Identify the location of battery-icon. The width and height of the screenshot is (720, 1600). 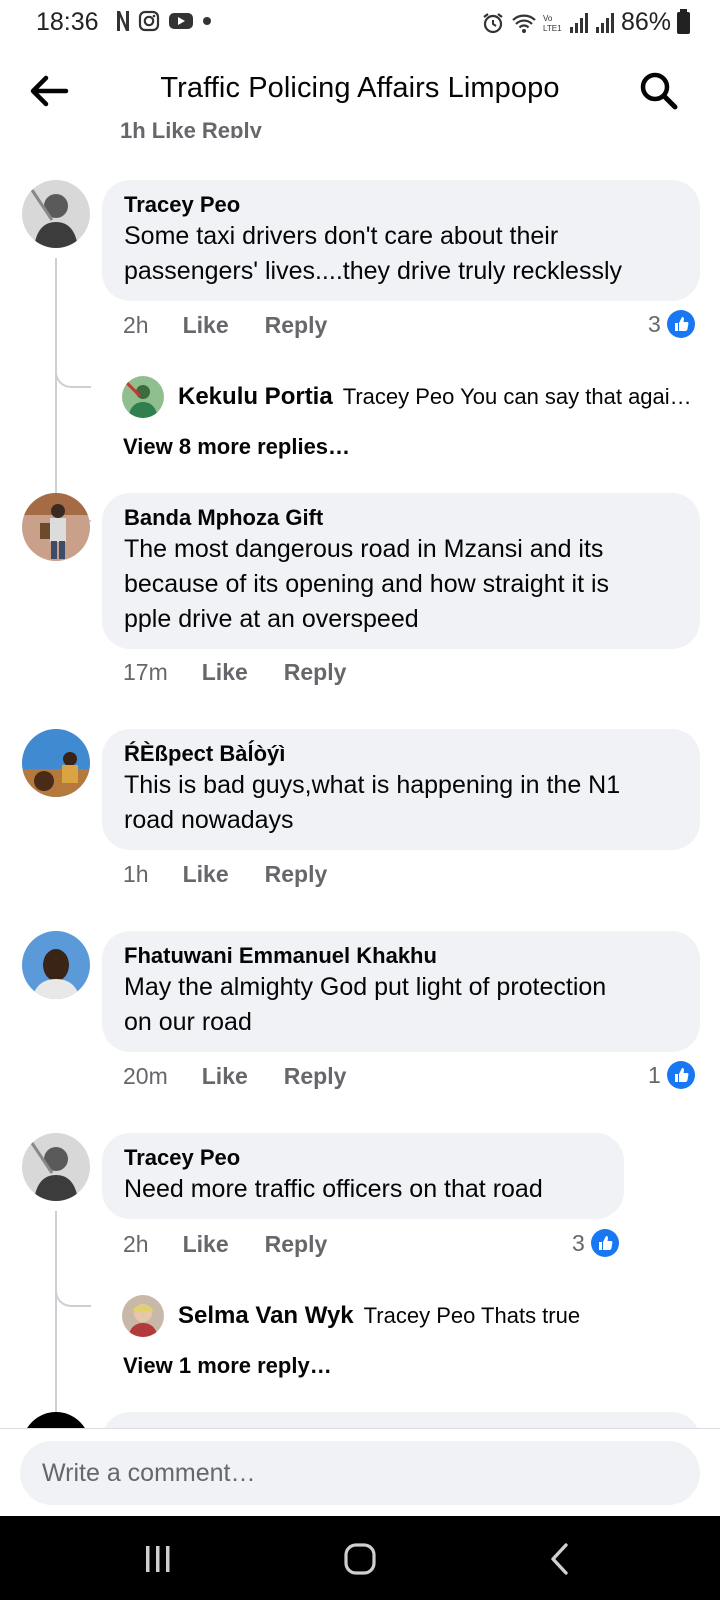
(683, 21).